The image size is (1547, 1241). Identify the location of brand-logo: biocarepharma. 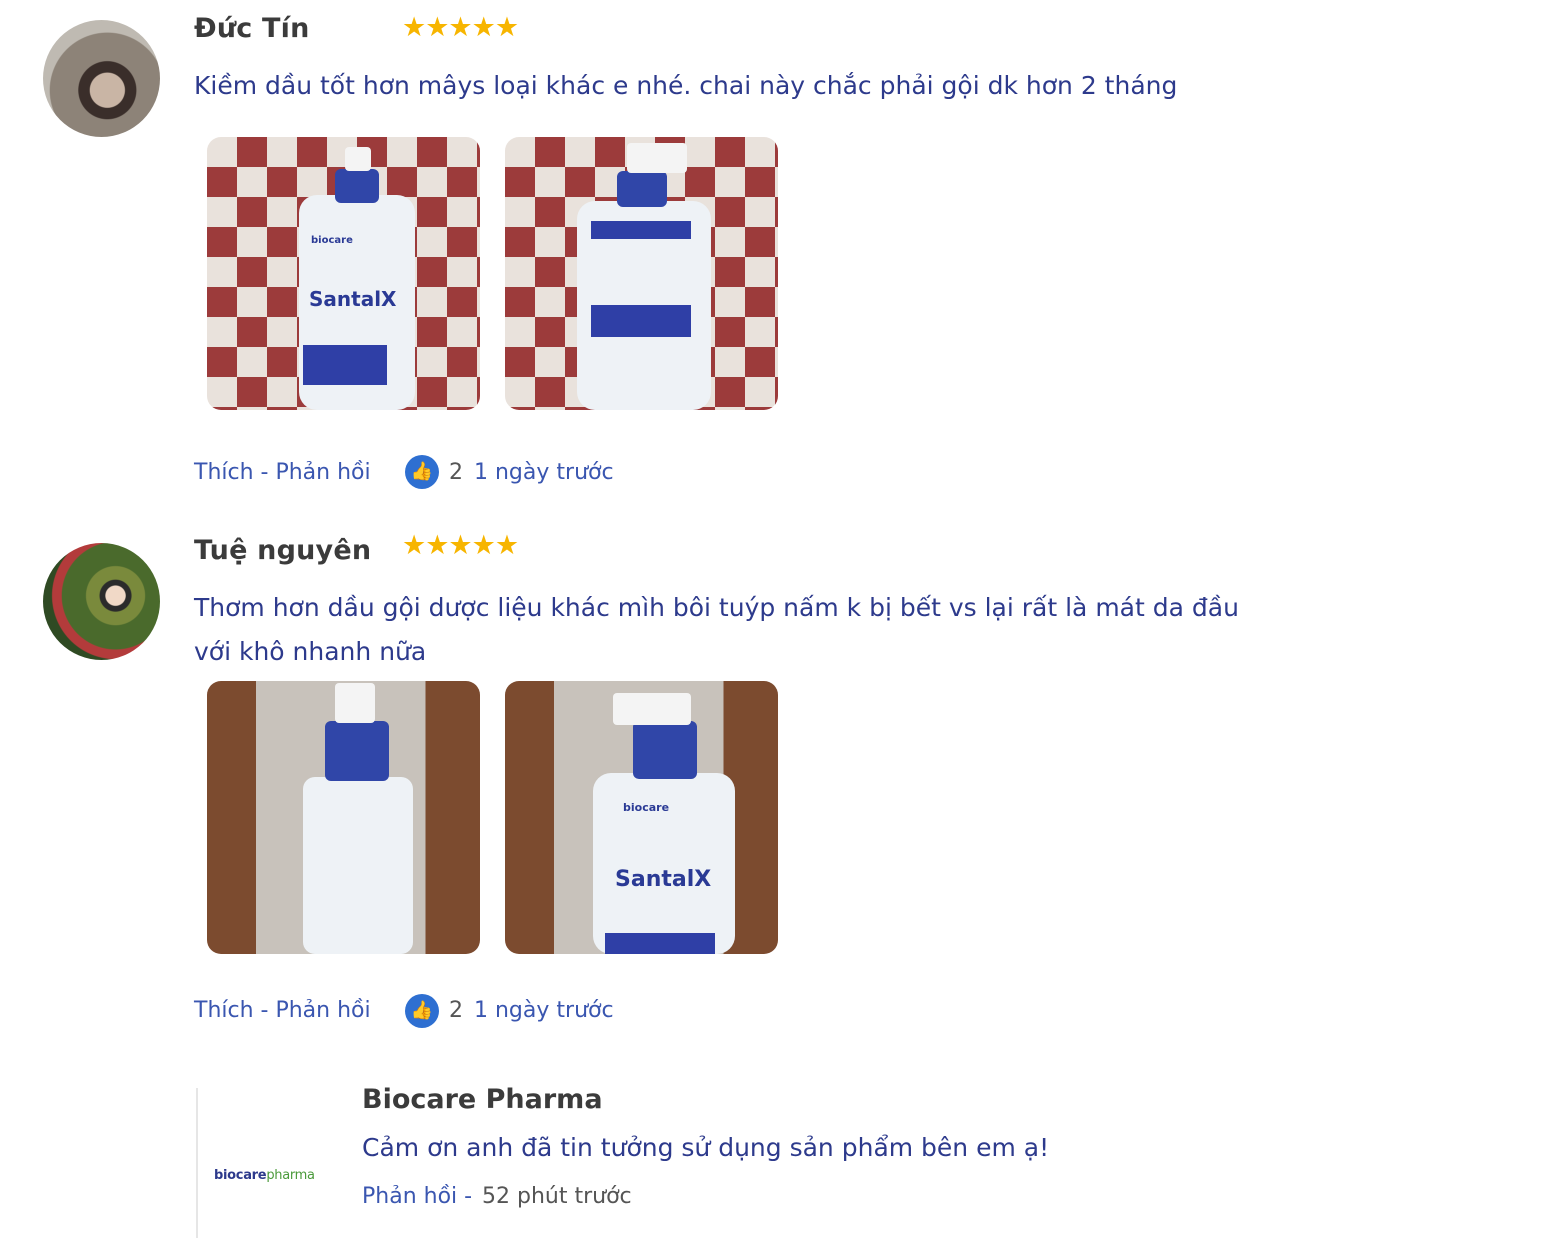
(264, 1175).